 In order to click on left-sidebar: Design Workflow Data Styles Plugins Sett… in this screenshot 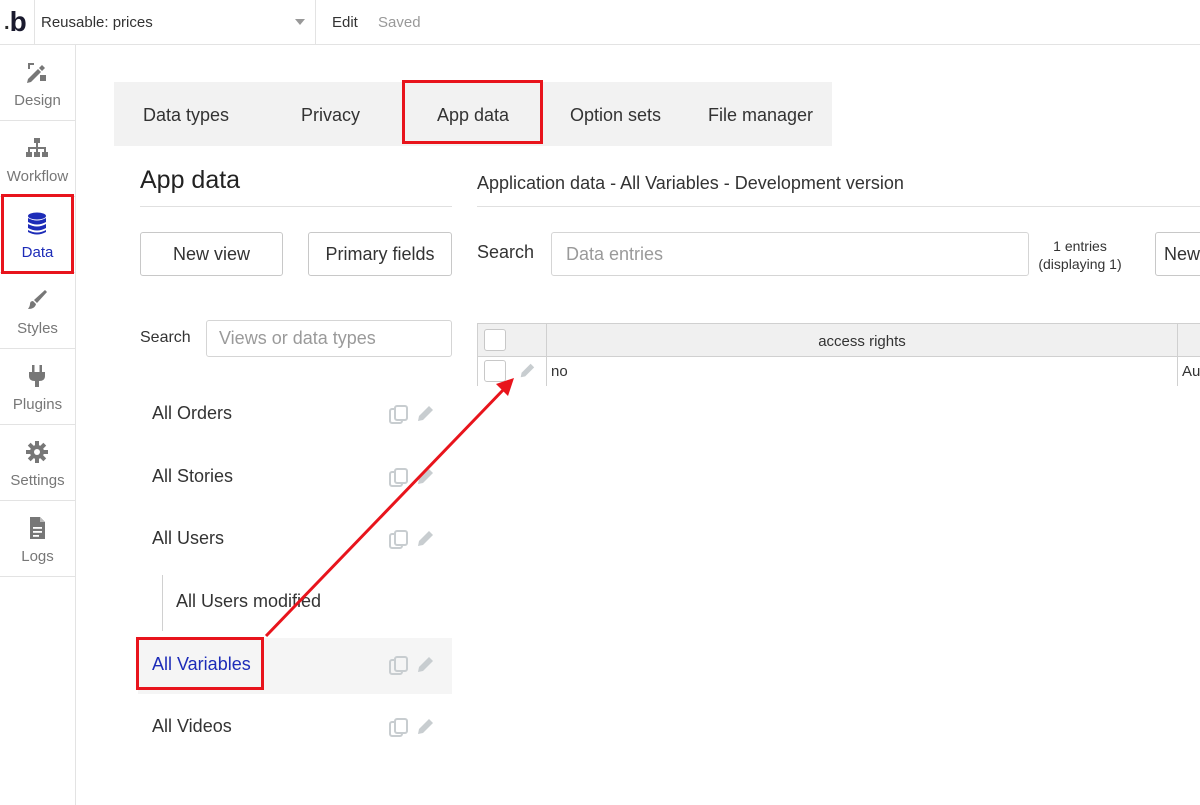, I will do `click(38, 425)`.